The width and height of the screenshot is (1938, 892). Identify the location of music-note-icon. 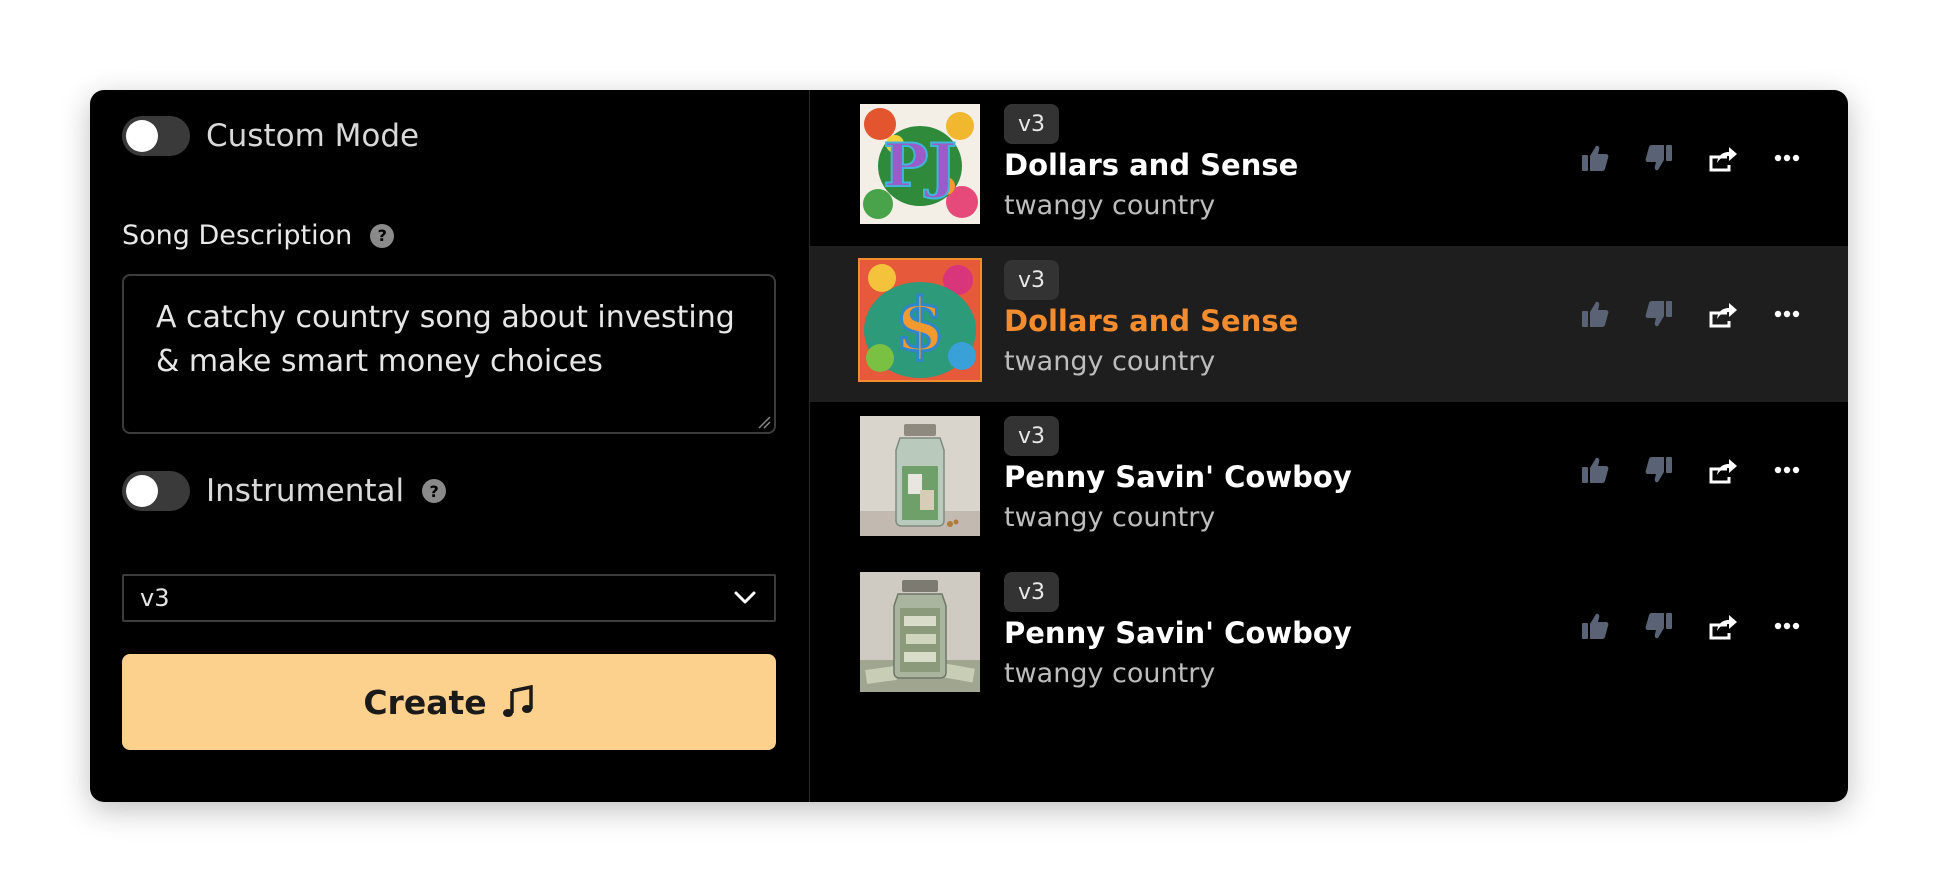
(517, 701).